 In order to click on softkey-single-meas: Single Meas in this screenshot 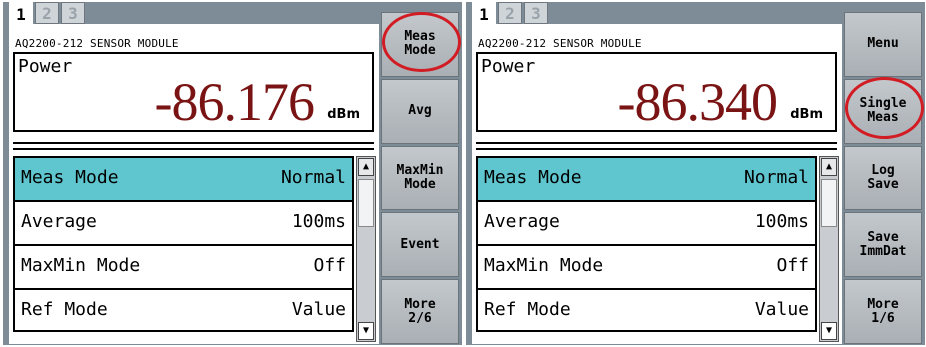, I will do `click(883, 111)`.